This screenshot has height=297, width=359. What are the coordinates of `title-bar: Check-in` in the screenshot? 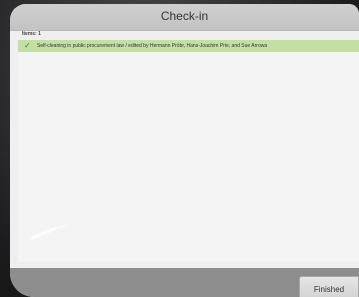 It's located at (184, 17).